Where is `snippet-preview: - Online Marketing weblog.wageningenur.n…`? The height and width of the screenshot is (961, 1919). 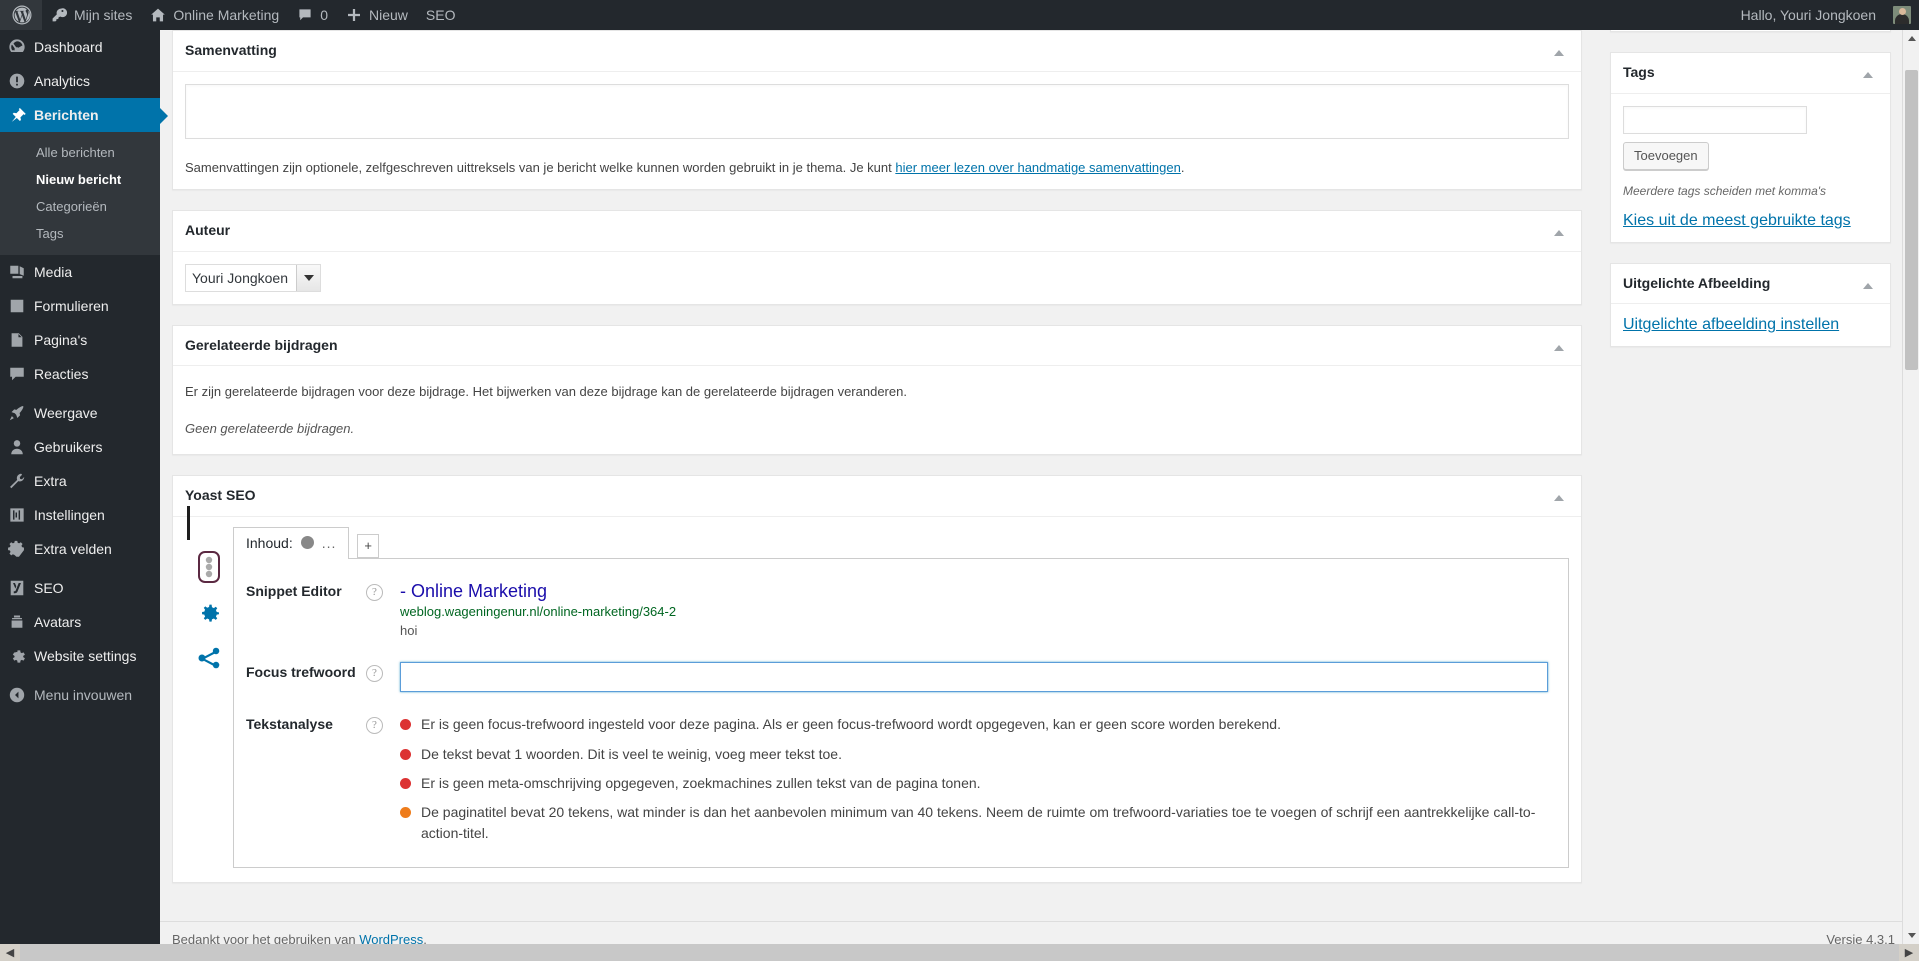 snippet-preview: - Online Marketing weblog.wageningenur.n… is located at coordinates (974, 611).